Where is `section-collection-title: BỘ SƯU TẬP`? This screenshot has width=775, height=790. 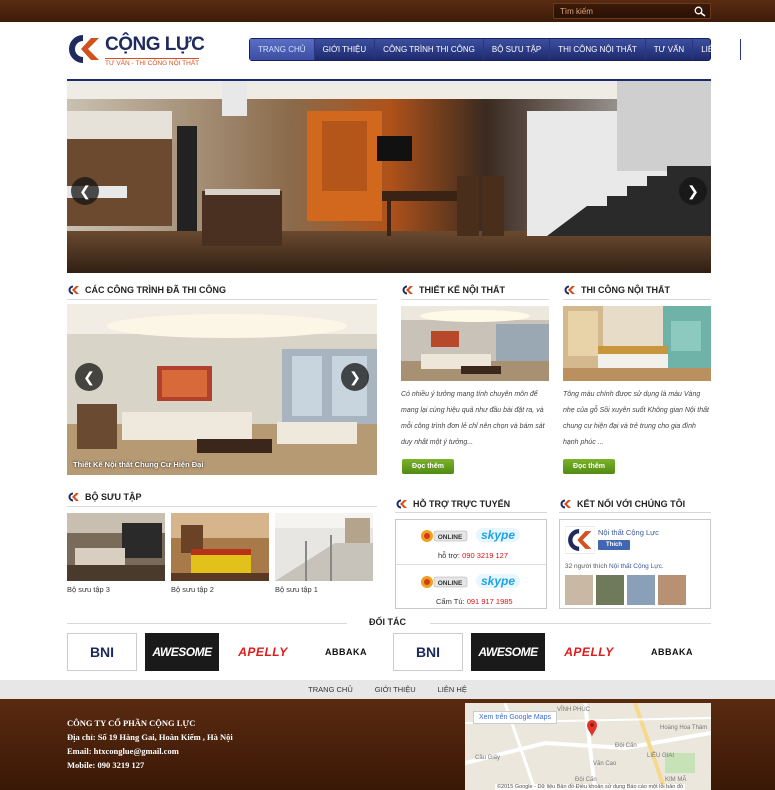 section-collection-title: BỘ SƯU TẬP is located at coordinates (104, 497).